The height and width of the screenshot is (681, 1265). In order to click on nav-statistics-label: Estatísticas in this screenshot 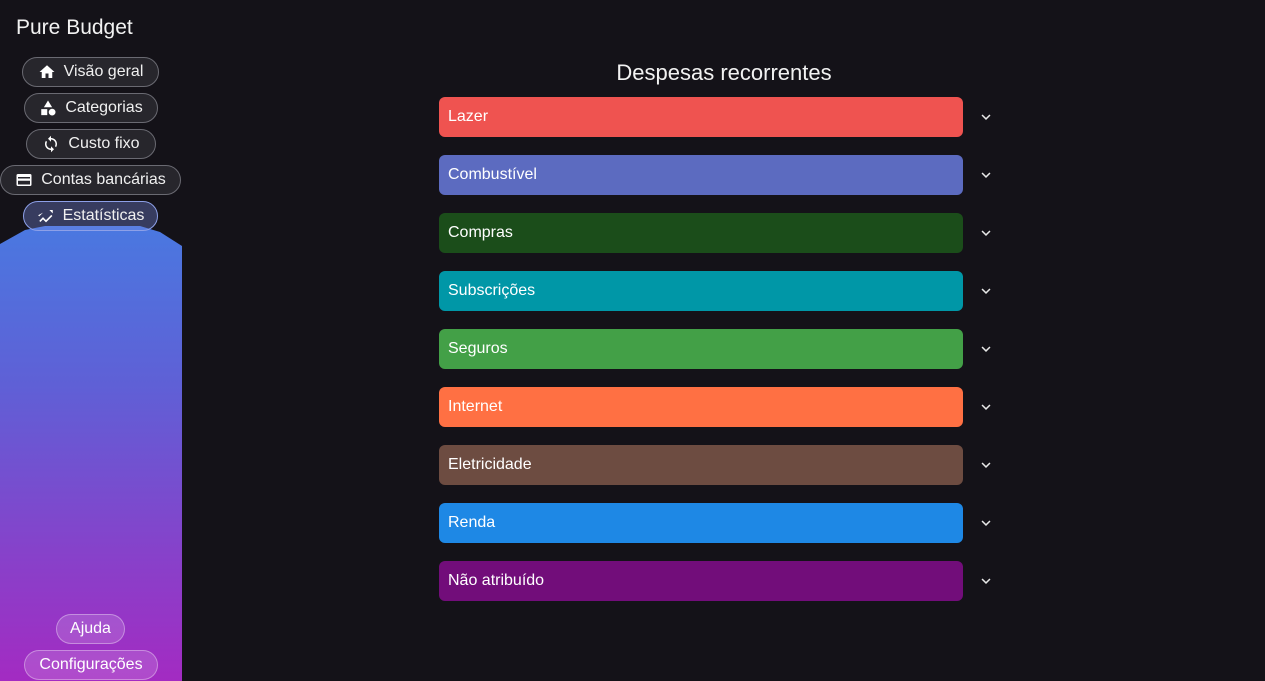, I will do `click(103, 215)`.